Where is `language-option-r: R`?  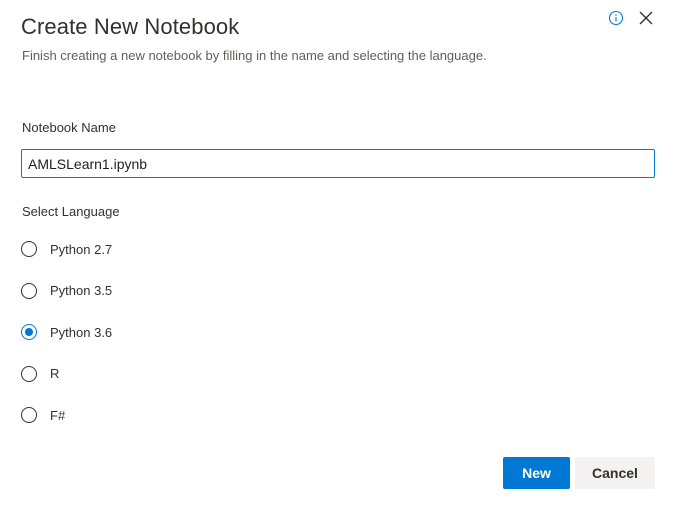 language-option-r: R is located at coordinates (66, 374).